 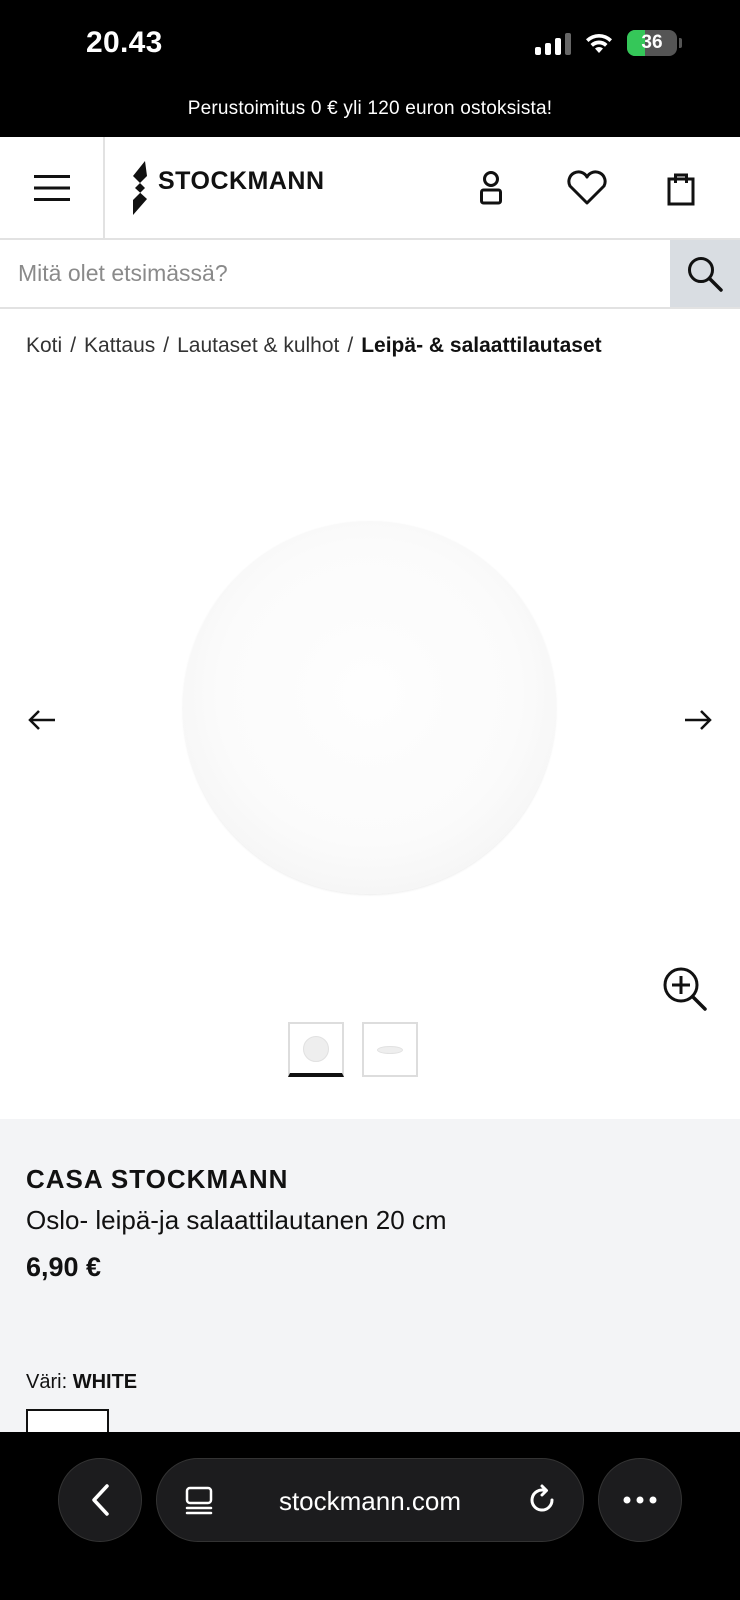 I want to click on stockmann-logo: STOCKMANN, so click(x=227, y=188).